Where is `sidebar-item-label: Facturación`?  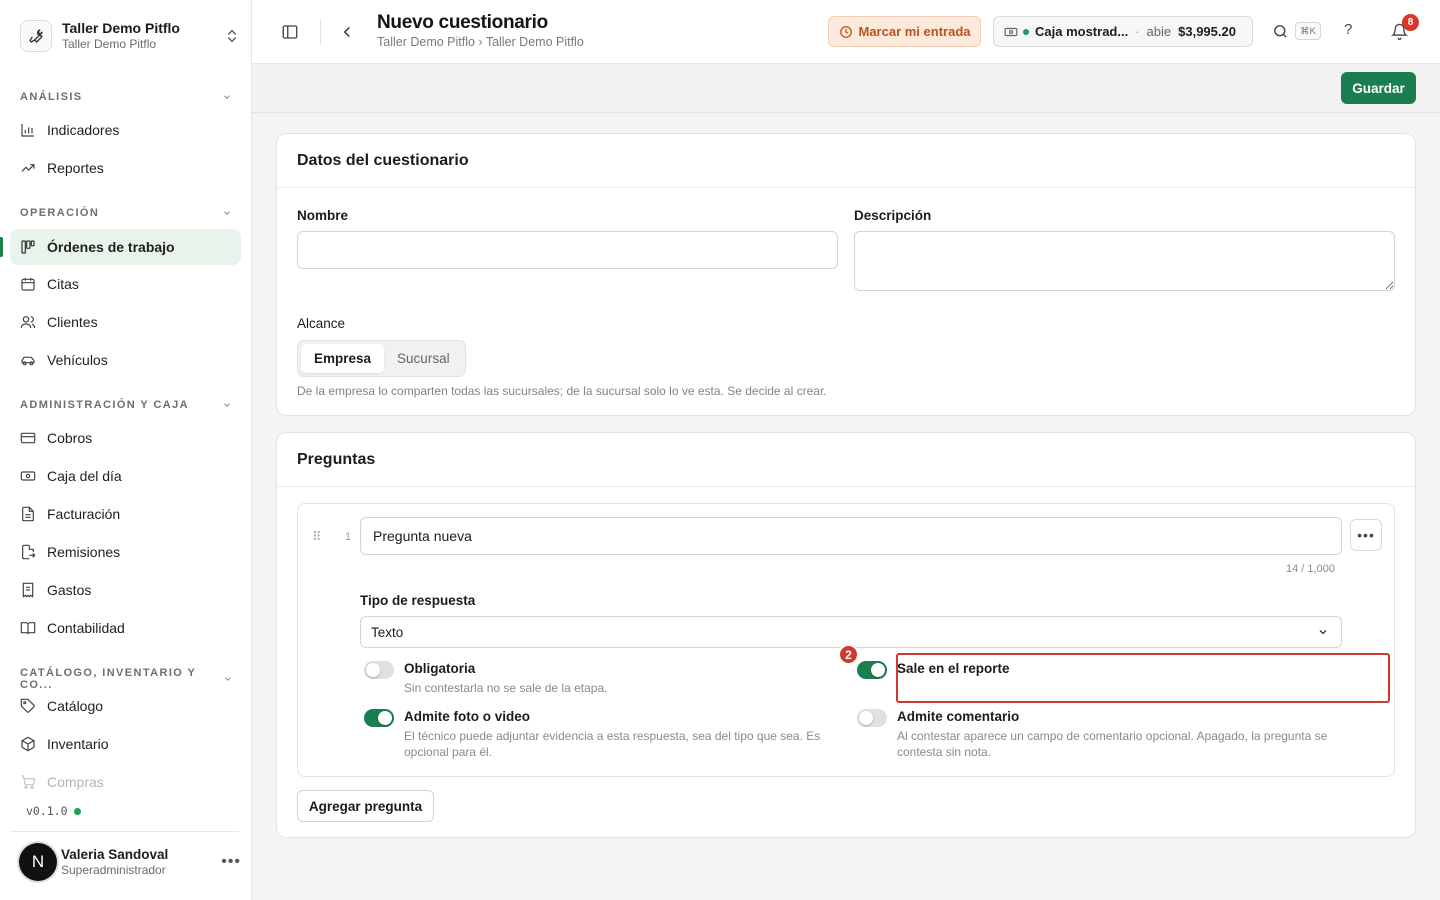
sidebar-item-label: Facturación is located at coordinates (84, 514).